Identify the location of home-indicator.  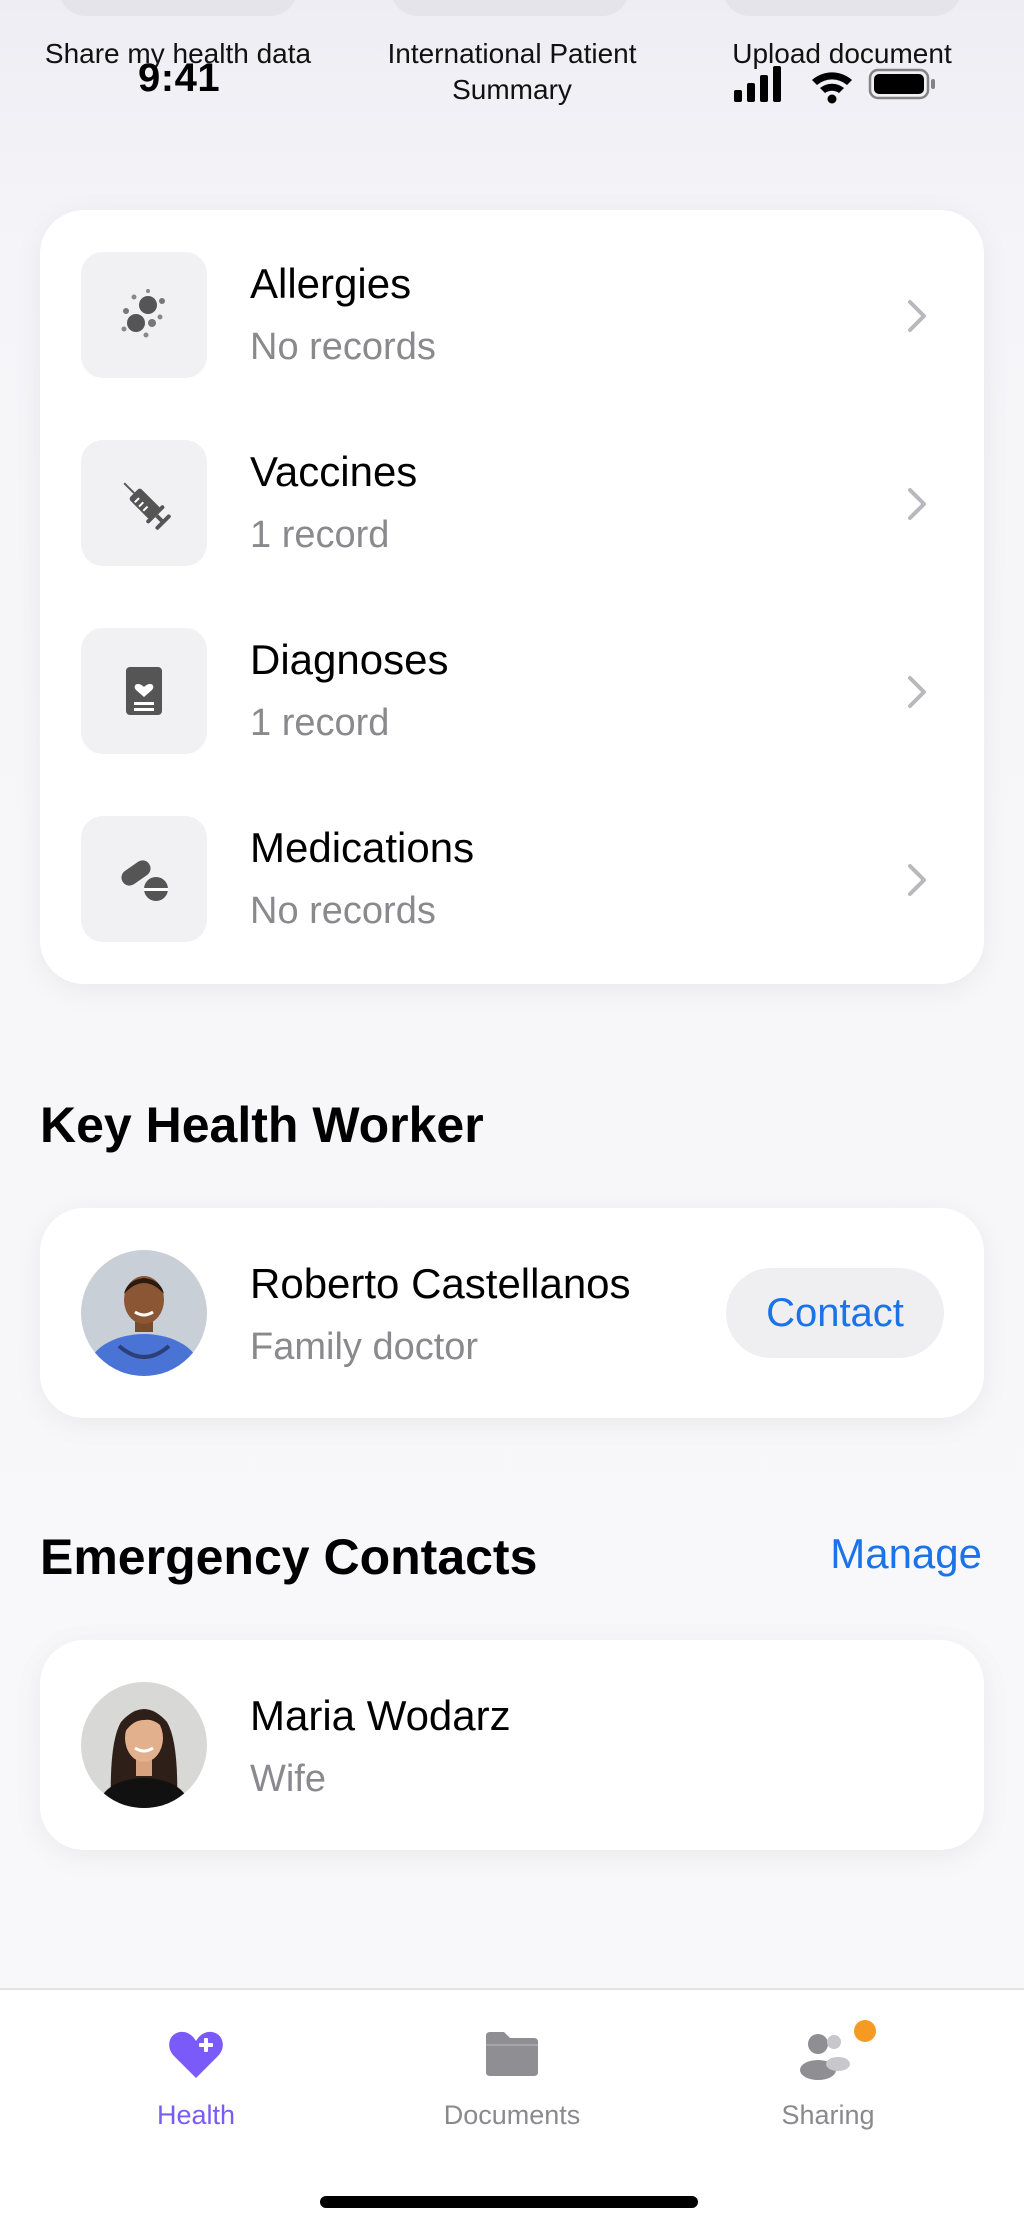
(509, 2202).